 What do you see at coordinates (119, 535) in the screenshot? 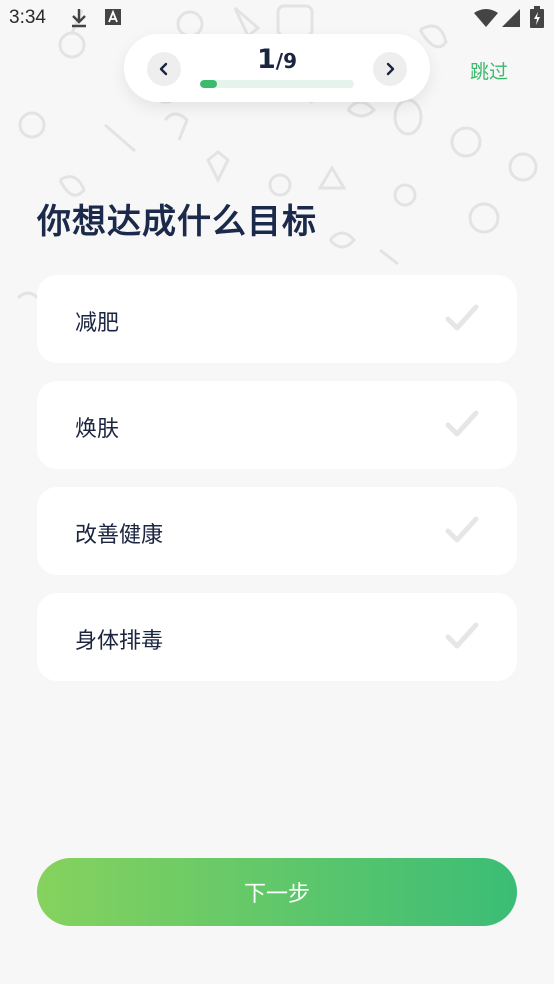
I see `goal-option-label: 改善健康` at bounding box center [119, 535].